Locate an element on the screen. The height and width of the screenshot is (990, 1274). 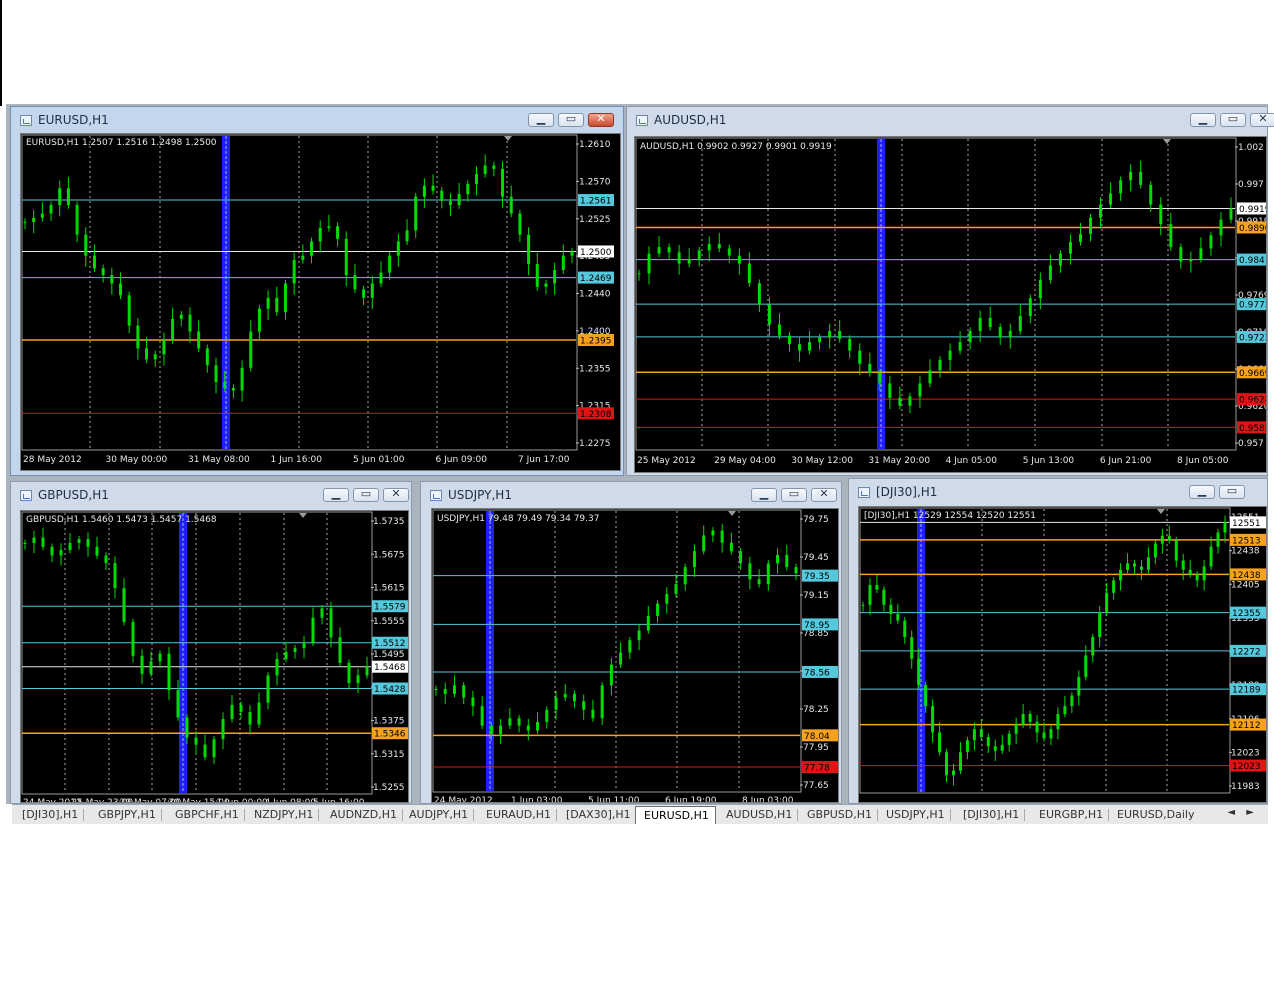
close-icon: ✕ is located at coordinates (396, 493).